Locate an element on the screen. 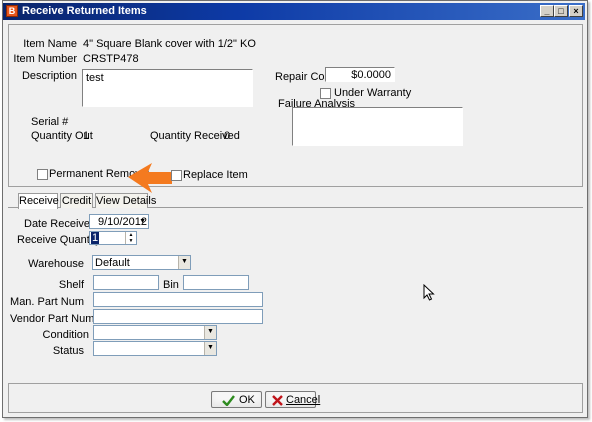 This screenshot has width=592, height=422. orange-arrow-icon is located at coordinates (150, 178).